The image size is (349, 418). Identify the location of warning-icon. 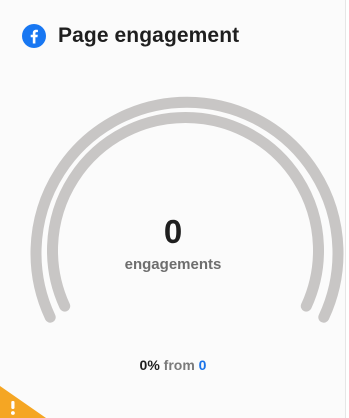
(24, 398).